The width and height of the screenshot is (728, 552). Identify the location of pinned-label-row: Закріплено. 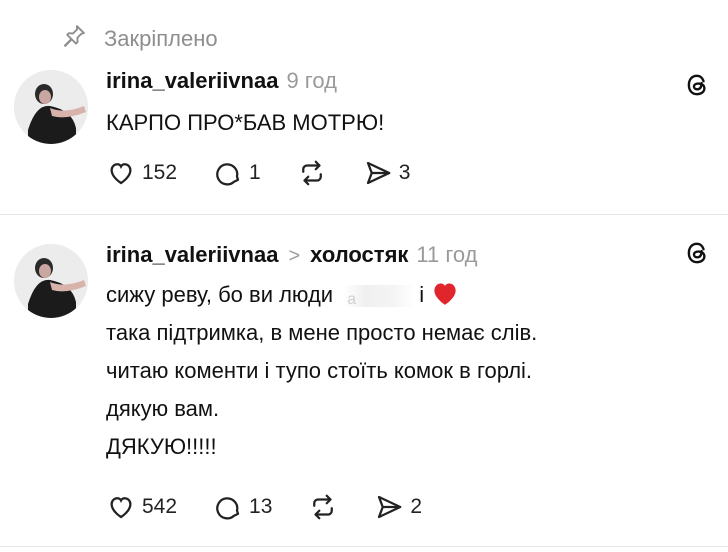
(139, 39).